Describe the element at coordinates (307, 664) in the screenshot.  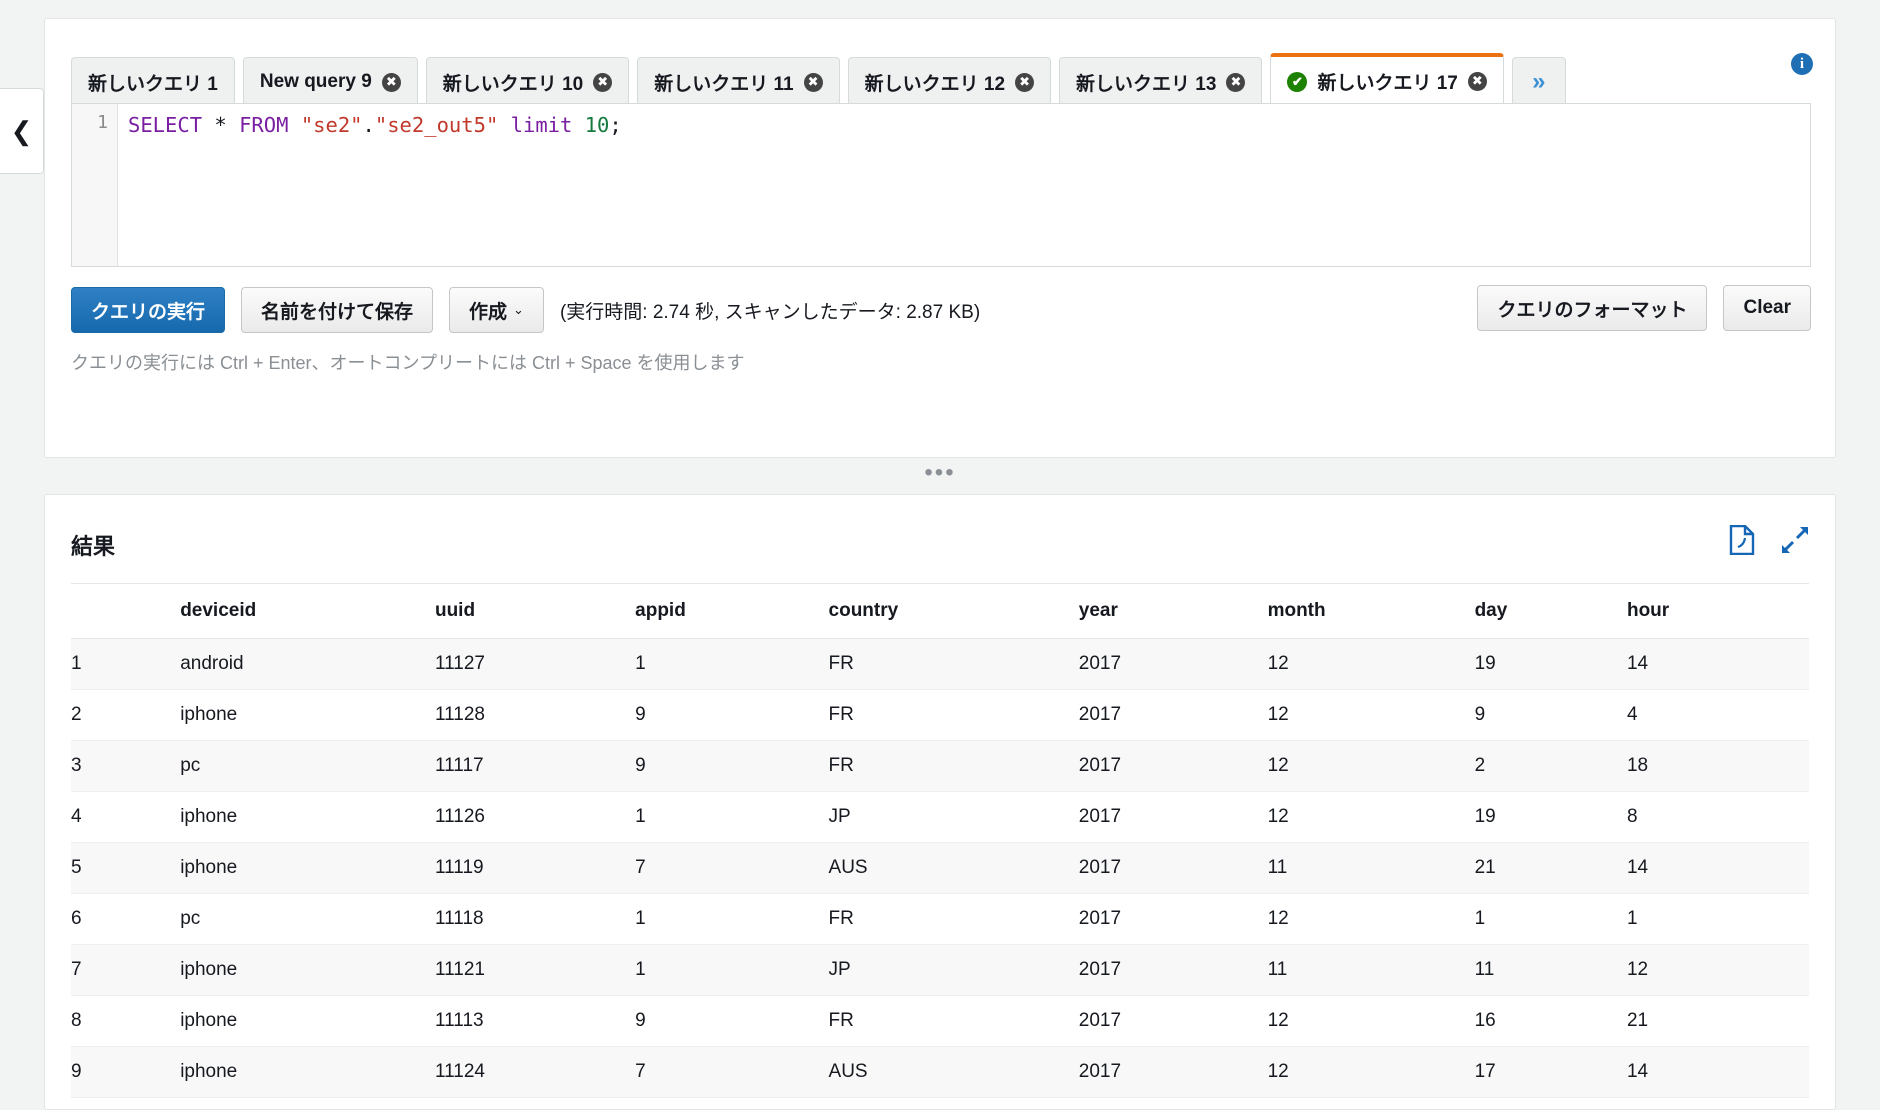
I see `table-cell: android` at that location.